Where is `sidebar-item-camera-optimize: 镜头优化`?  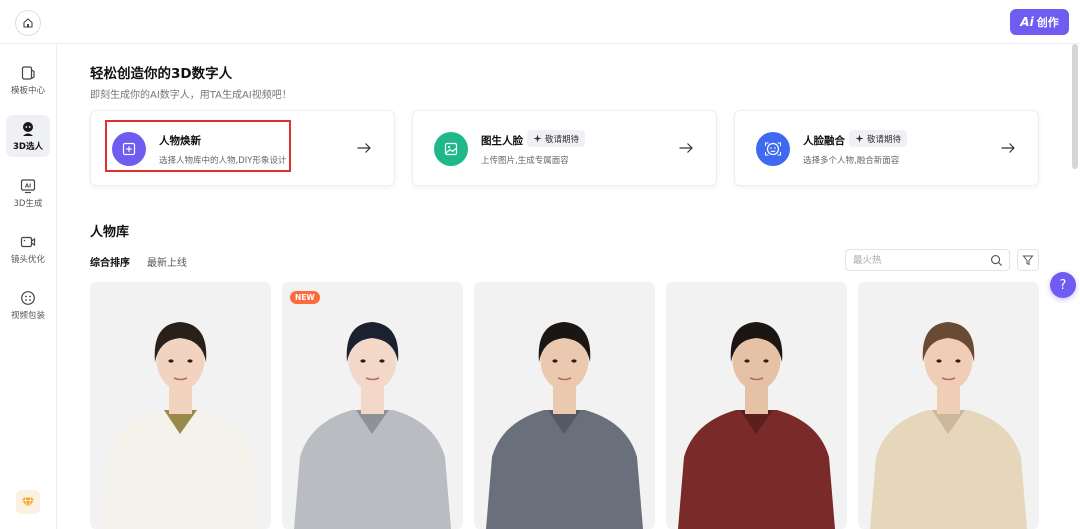 sidebar-item-camera-optimize: 镜头优化 is located at coordinates (28, 249).